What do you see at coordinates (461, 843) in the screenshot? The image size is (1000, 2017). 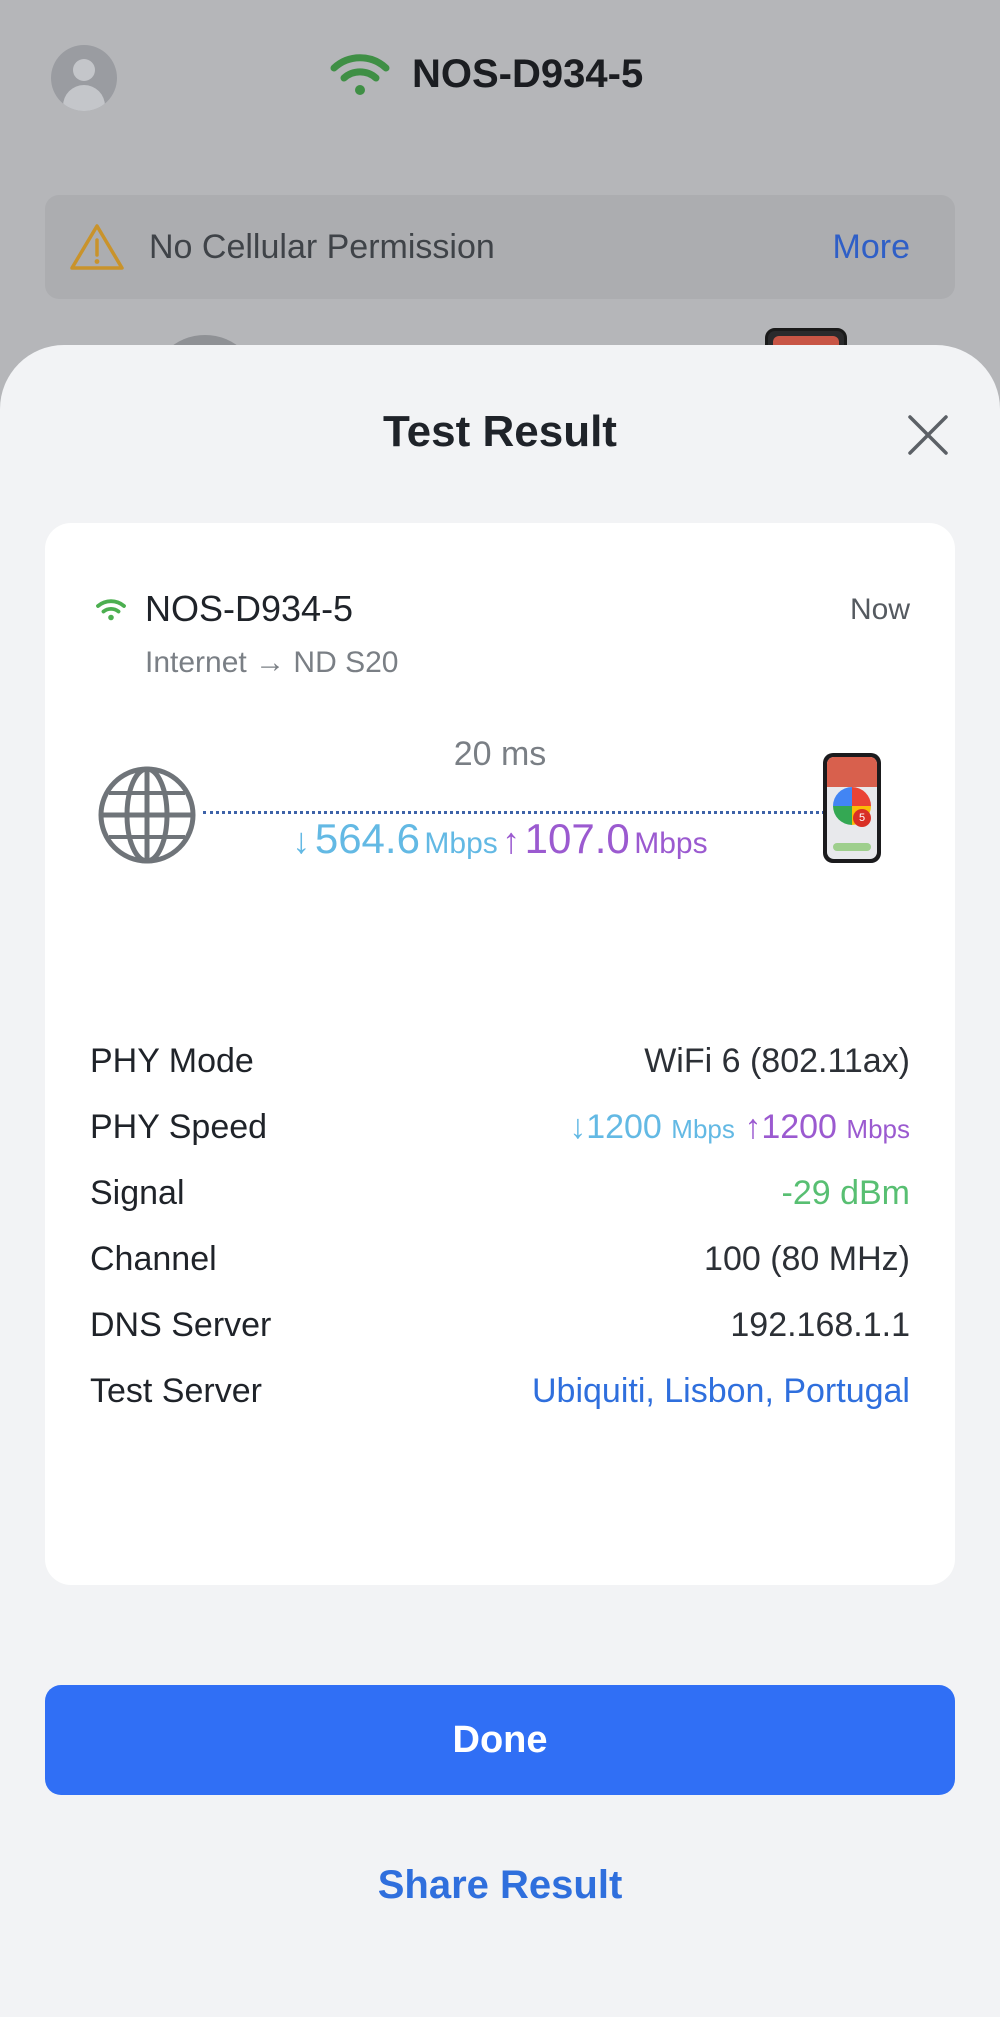 I see `download-unit: Mbps` at bounding box center [461, 843].